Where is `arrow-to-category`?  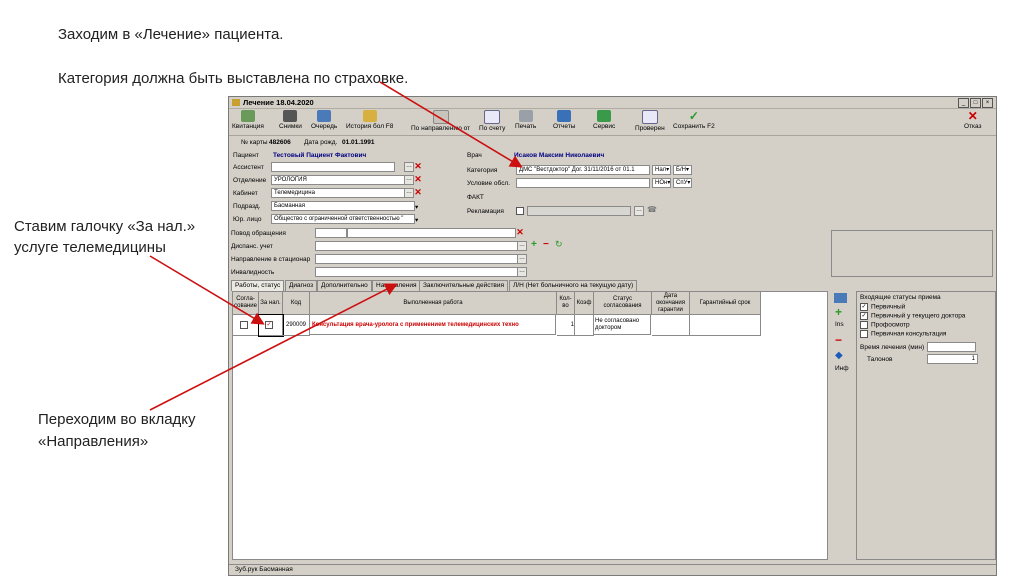
arrow-to-category is located at coordinates (451, 124).